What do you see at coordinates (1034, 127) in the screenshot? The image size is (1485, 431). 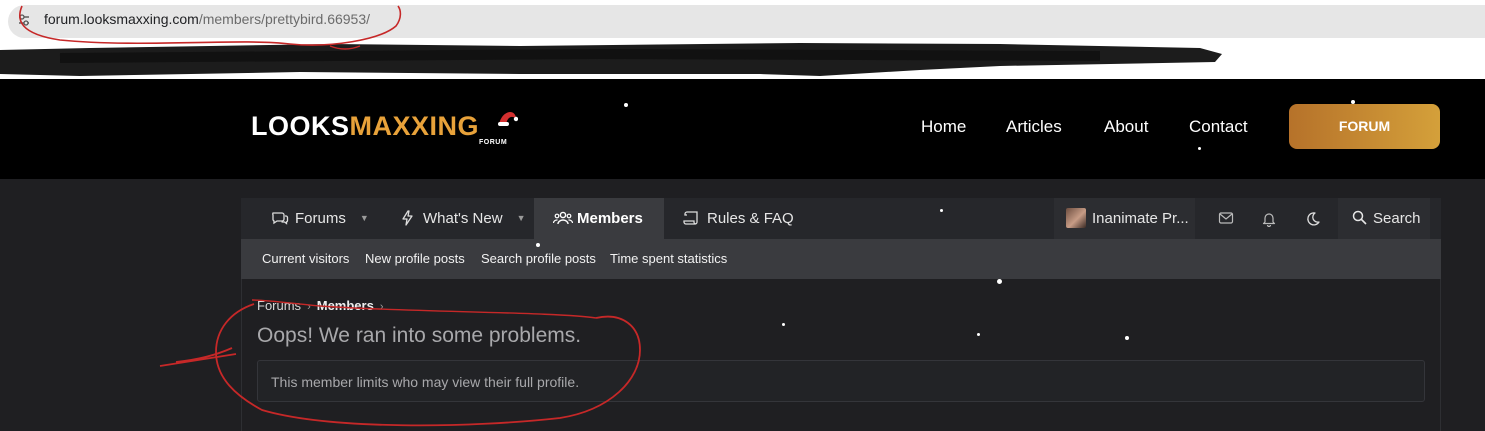 I see `header-link-articles: Articles` at bounding box center [1034, 127].